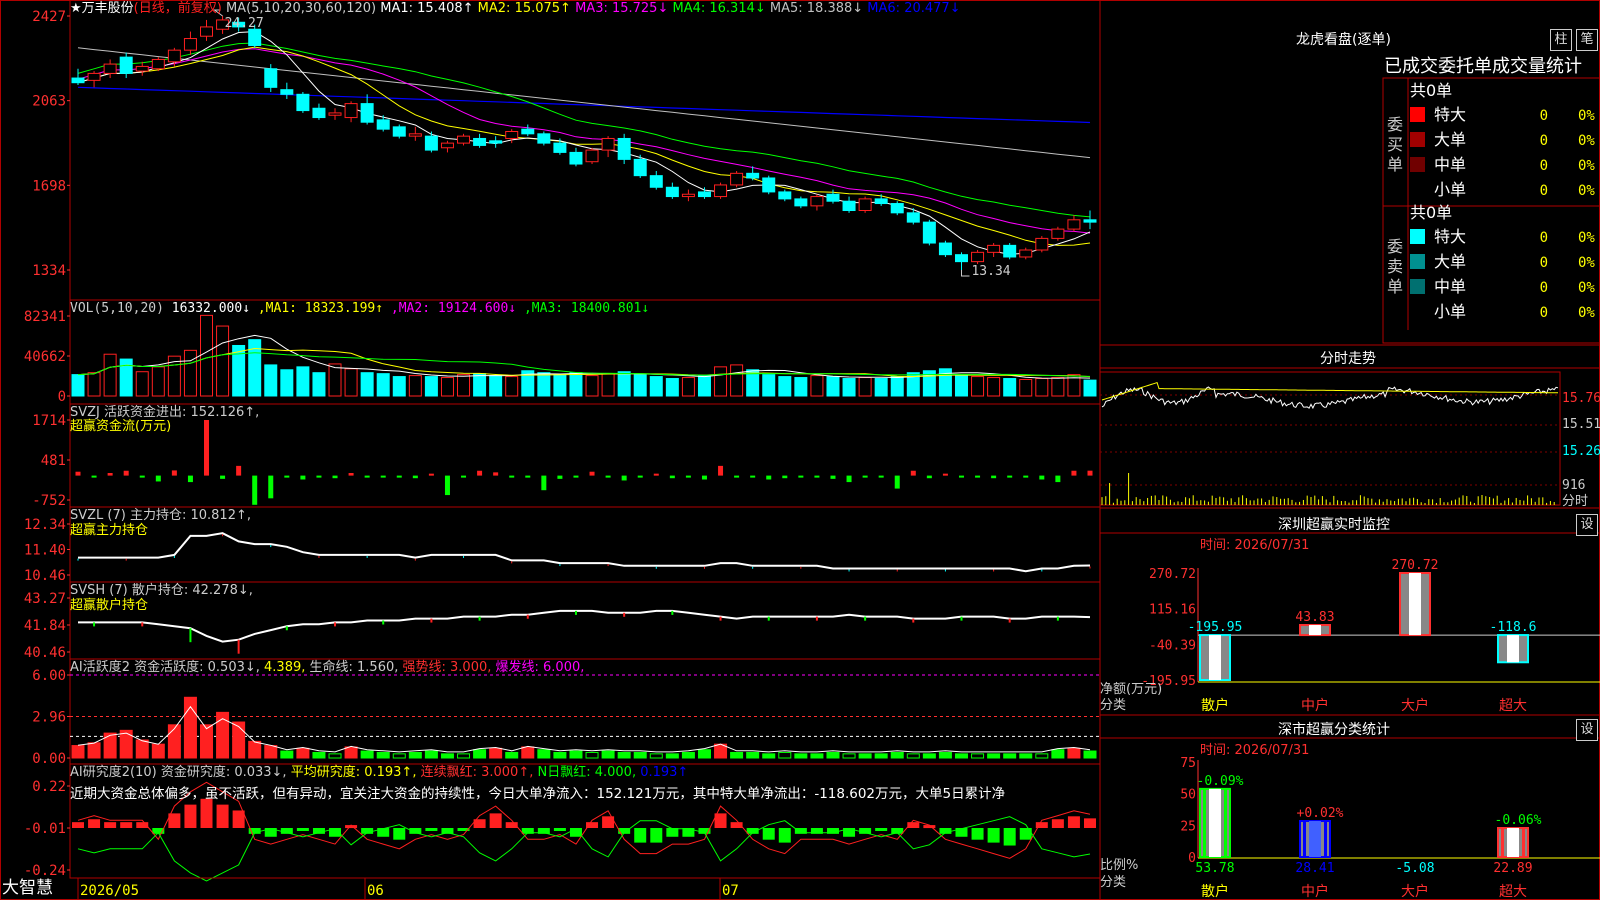 The image size is (1600, 900). I want to click on stock-name: ★万丰股份, so click(102, 8).